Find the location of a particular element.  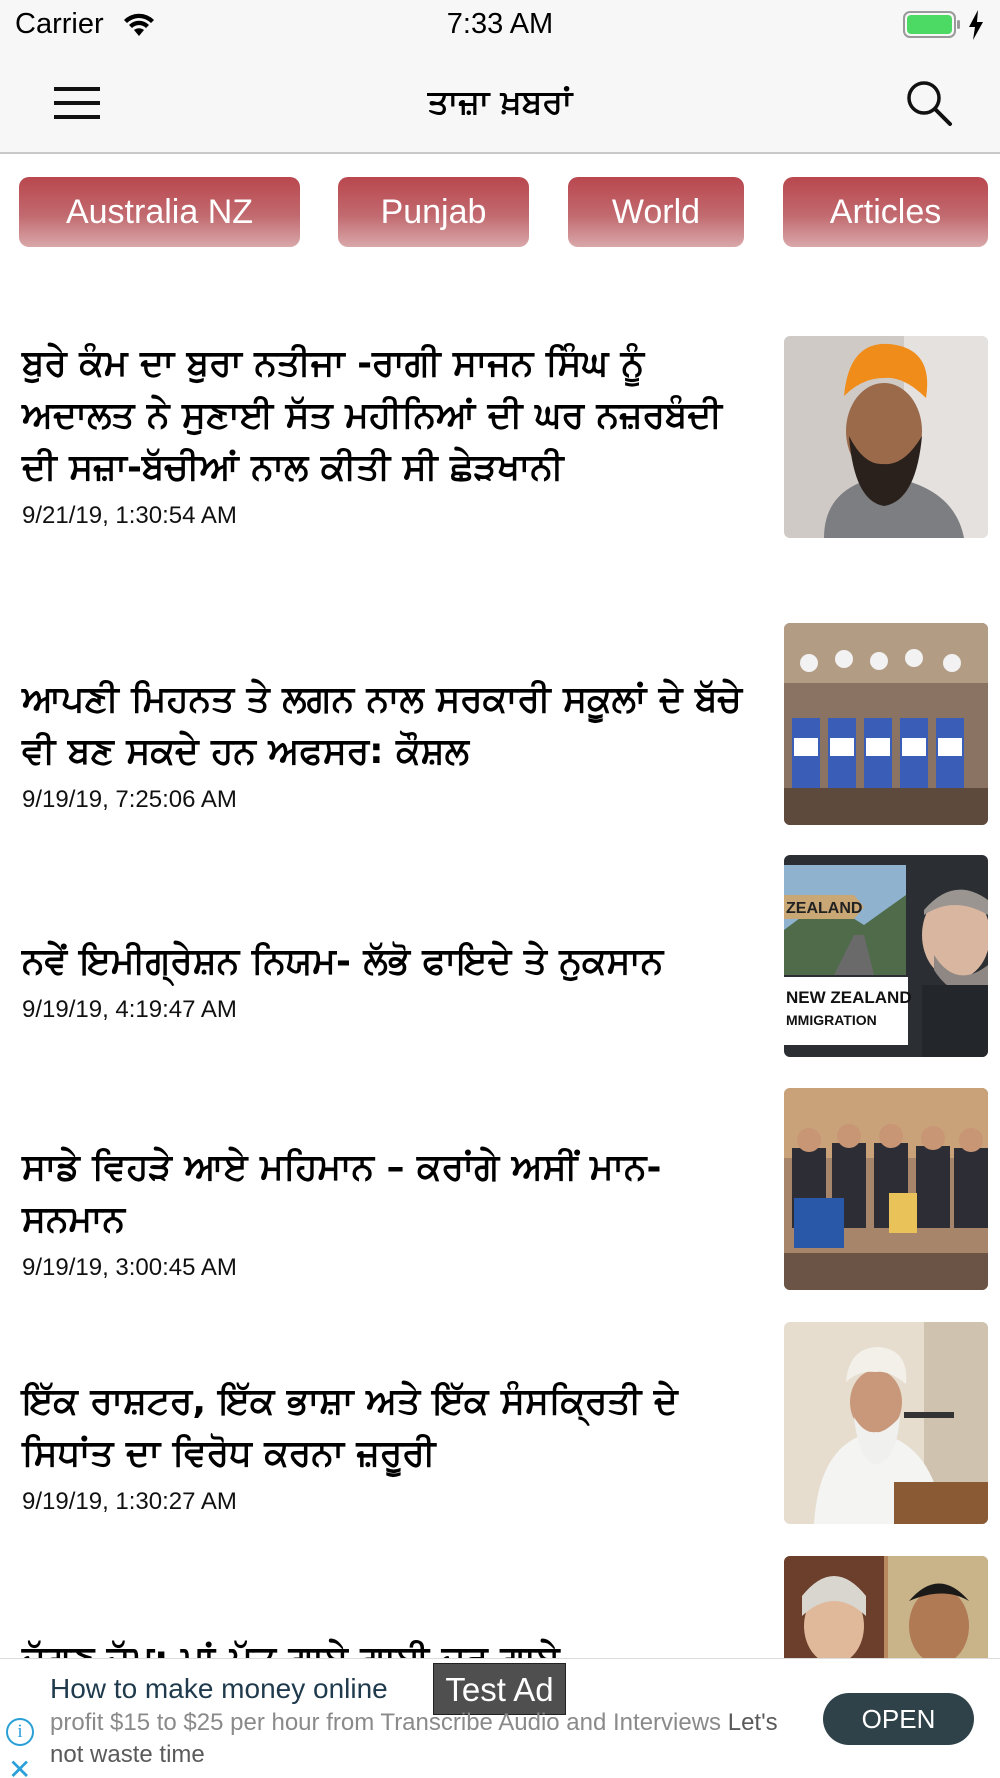

status-bar: Carrier 7:33 AM is located at coordinates (500, 25).